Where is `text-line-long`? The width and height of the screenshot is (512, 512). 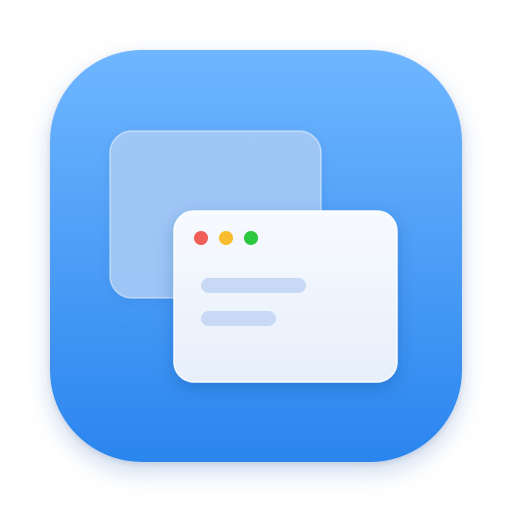
text-line-long is located at coordinates (253, 285).